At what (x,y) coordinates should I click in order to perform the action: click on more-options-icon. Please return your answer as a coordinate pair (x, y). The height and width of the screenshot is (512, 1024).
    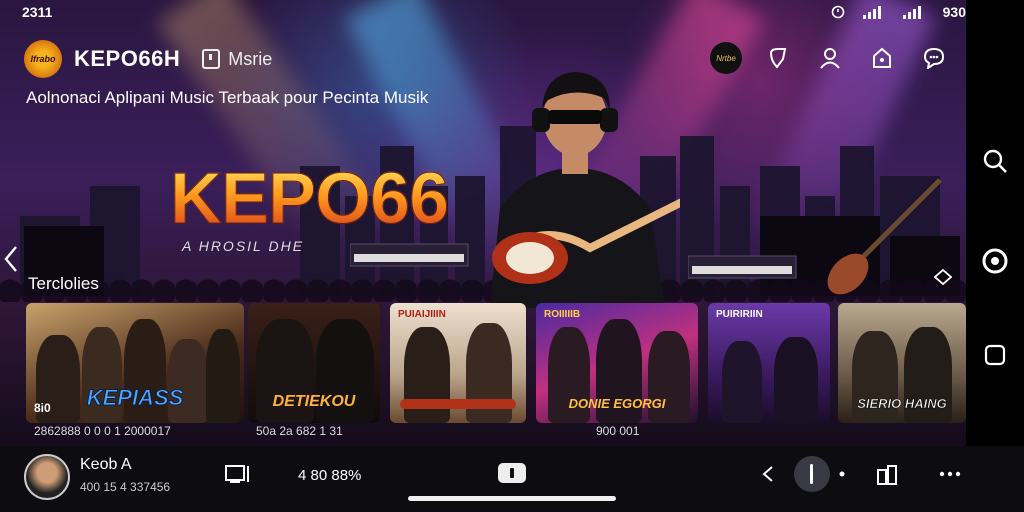
    Looking at the image, I should click on (950, 474).